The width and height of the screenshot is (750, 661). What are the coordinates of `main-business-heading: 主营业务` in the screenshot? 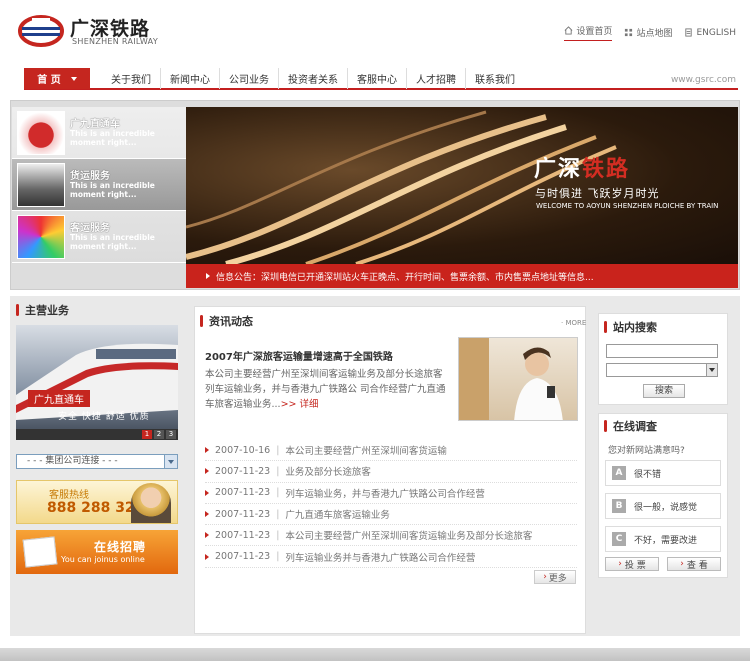 It's located at (42, 310).